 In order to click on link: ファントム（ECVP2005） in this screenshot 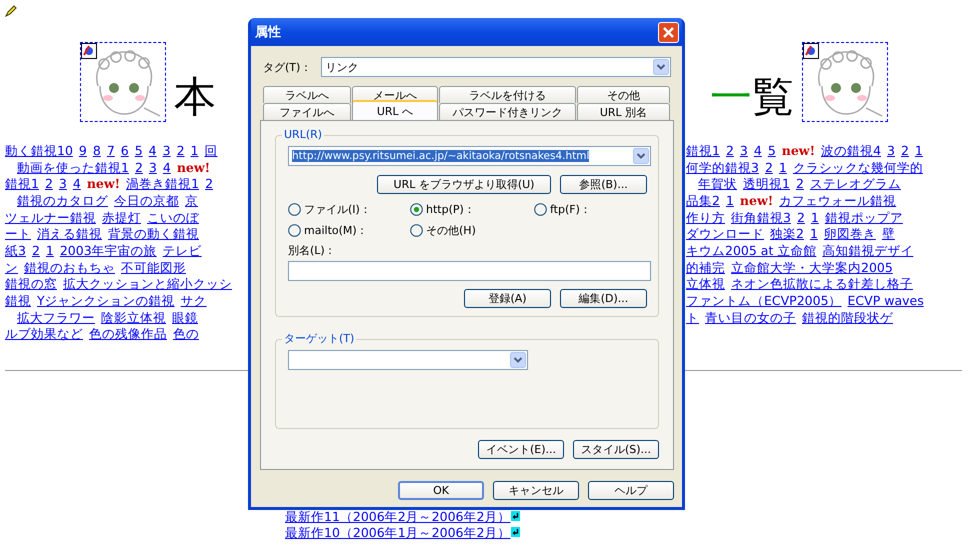, I will do `click(764, 300)`.